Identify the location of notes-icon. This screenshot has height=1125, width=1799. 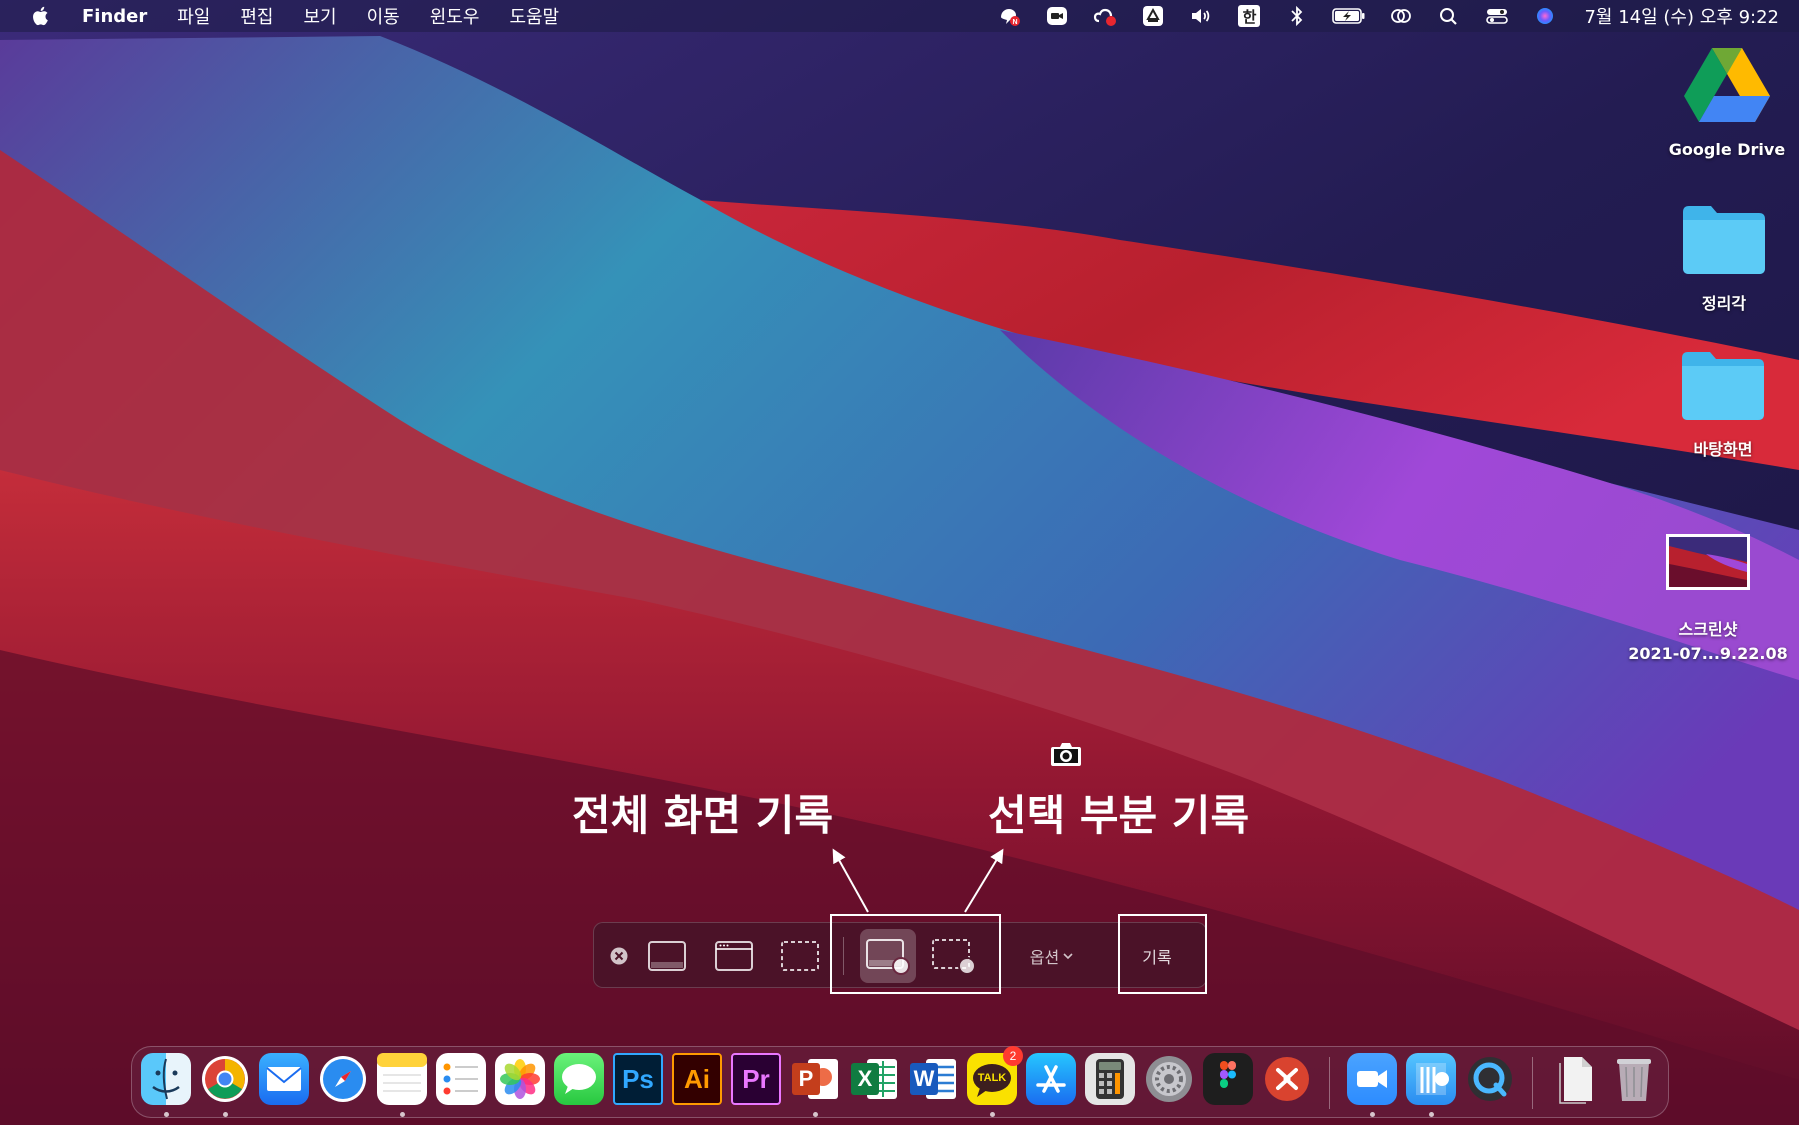
(402, 1079).